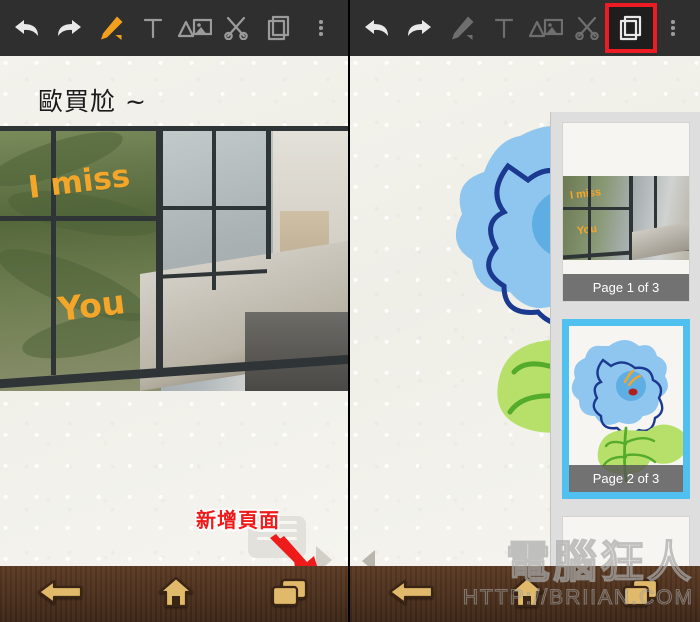  I want to click on right-toolbar, so click(525, 28).